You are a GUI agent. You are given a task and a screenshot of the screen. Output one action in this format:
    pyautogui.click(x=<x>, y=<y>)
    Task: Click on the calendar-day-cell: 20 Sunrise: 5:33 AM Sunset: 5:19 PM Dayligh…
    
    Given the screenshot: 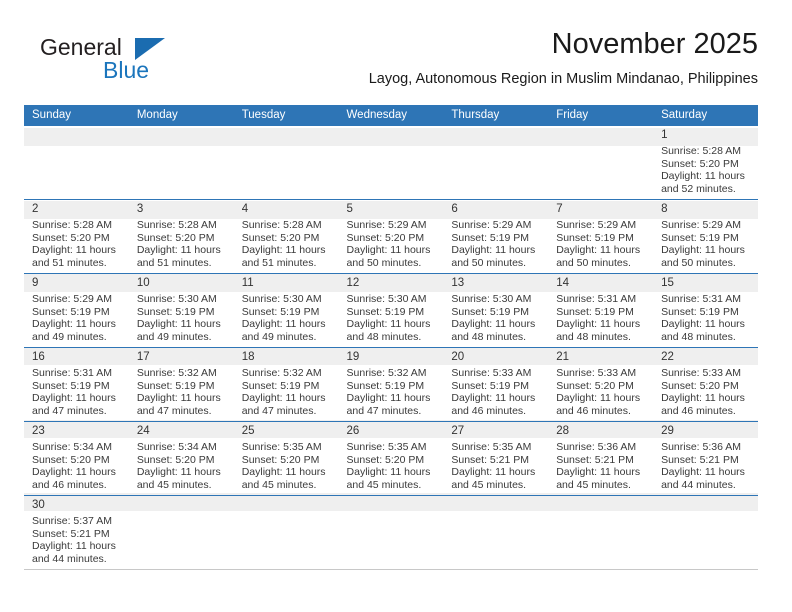 What is the action you would take?
    pyautogui.click(x=496, y=384)
    